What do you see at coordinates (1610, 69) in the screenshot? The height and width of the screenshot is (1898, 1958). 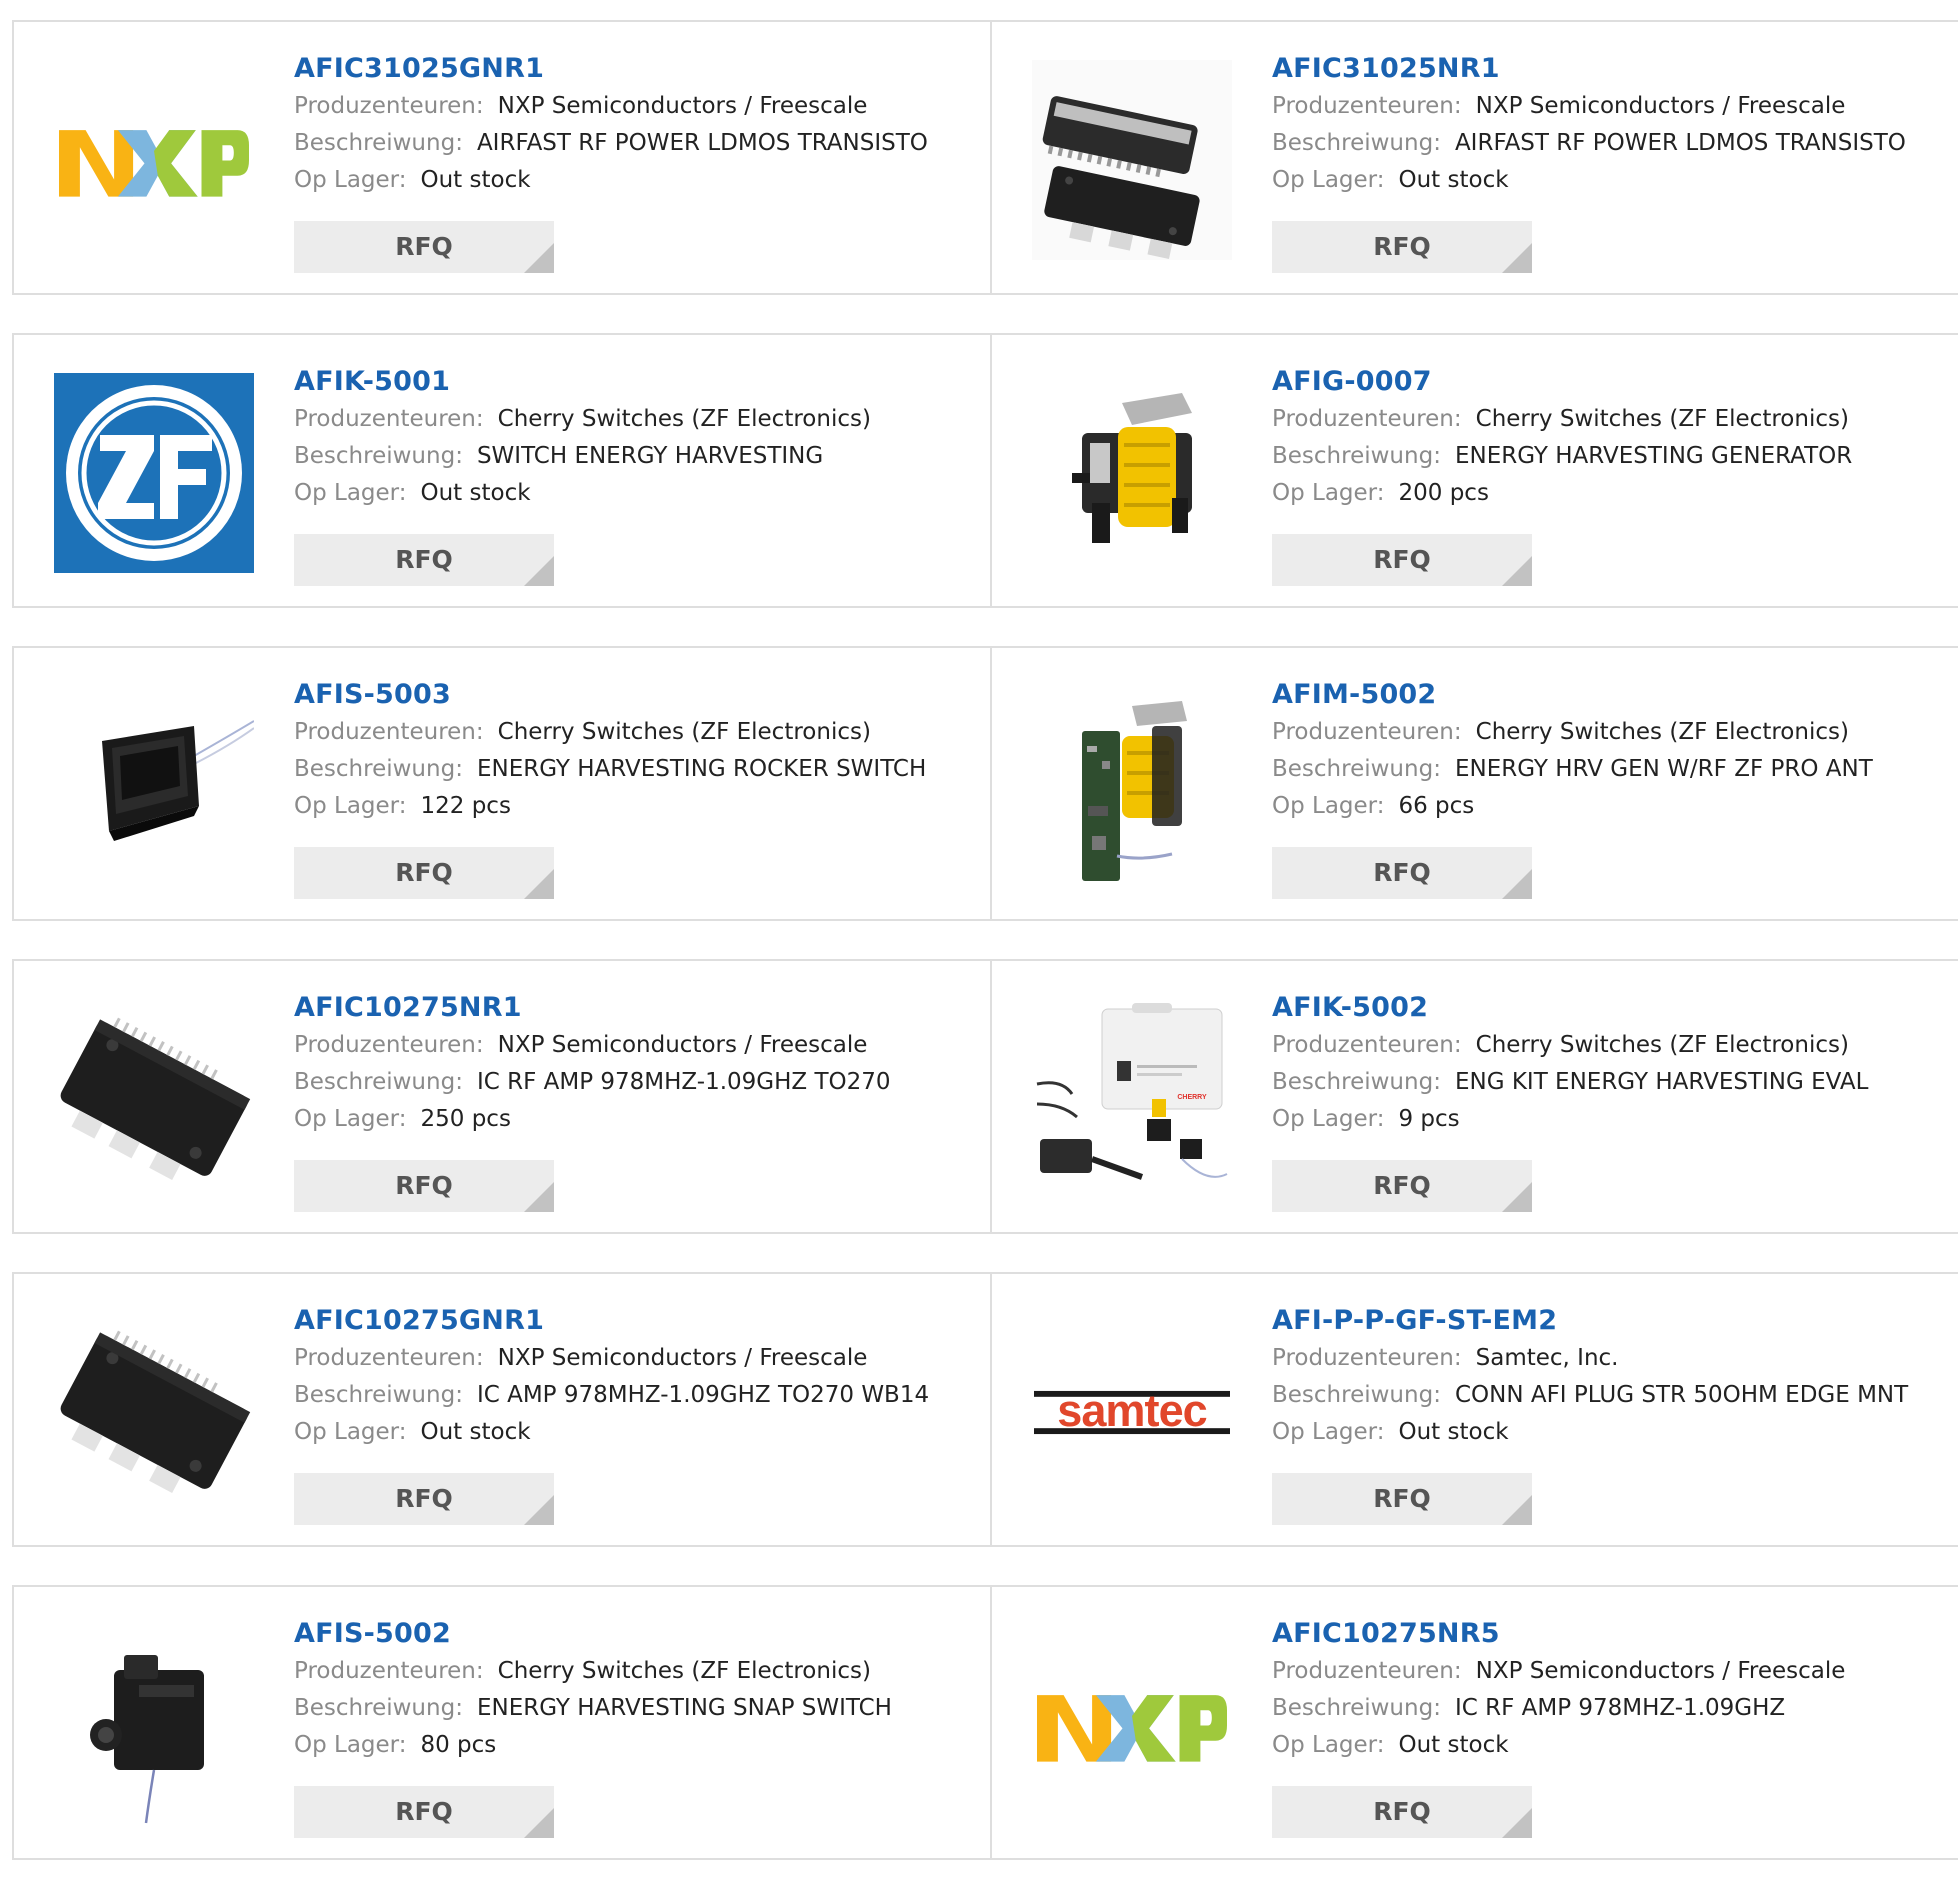 I see `part-number-link: AFIC31025NR1` at bounding box center [1610, 69].